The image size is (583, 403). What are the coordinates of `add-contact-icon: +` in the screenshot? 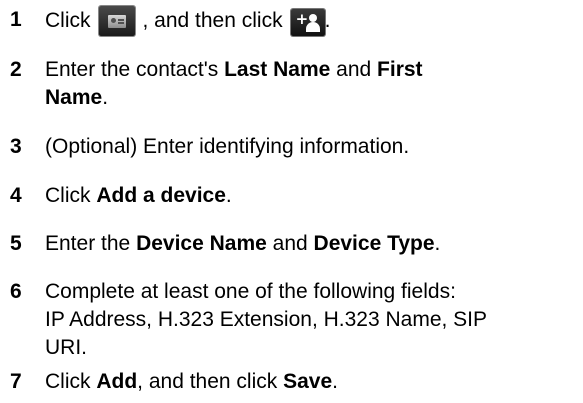 It's located at (307, 22).